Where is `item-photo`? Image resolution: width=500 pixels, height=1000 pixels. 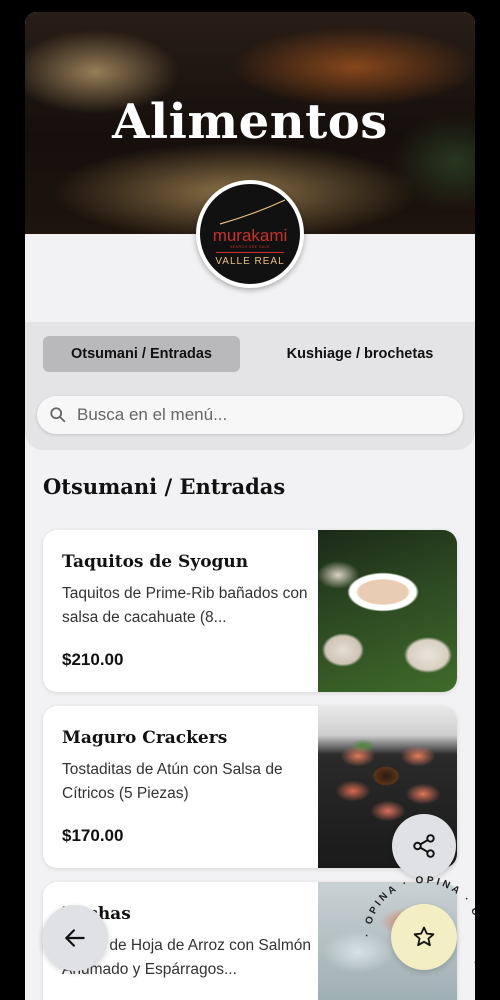 item-photo is located at coordinates (387, 611).